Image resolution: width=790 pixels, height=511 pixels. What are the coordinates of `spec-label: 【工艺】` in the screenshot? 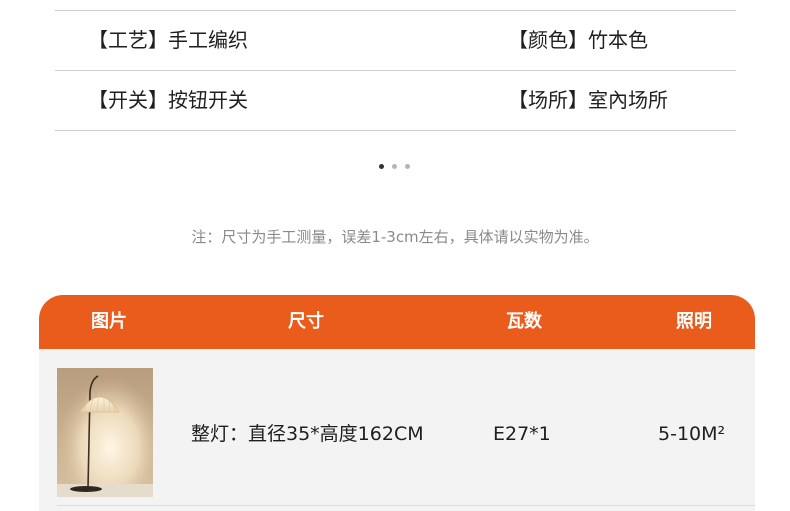 It's located at (128, 40).